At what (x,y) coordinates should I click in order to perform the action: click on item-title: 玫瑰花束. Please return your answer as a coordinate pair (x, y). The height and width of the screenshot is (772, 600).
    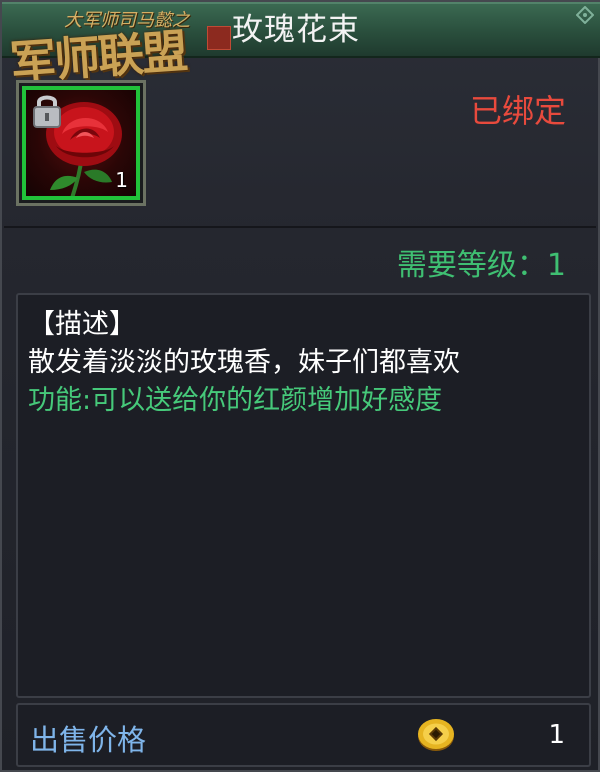
    Looking at the image, I should click on (296, 30).